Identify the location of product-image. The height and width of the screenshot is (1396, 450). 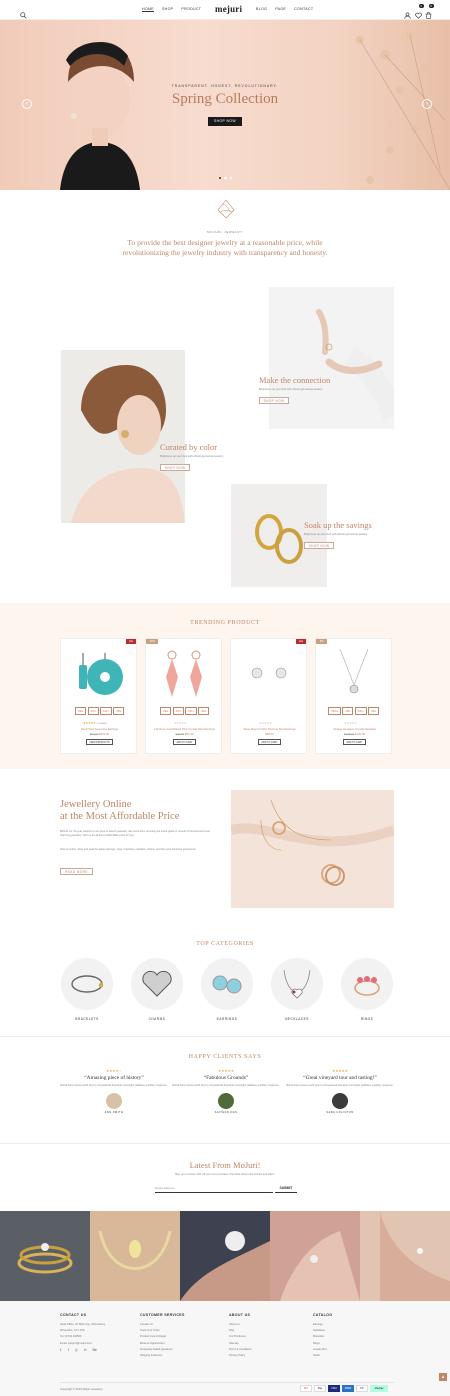
(184, 673).